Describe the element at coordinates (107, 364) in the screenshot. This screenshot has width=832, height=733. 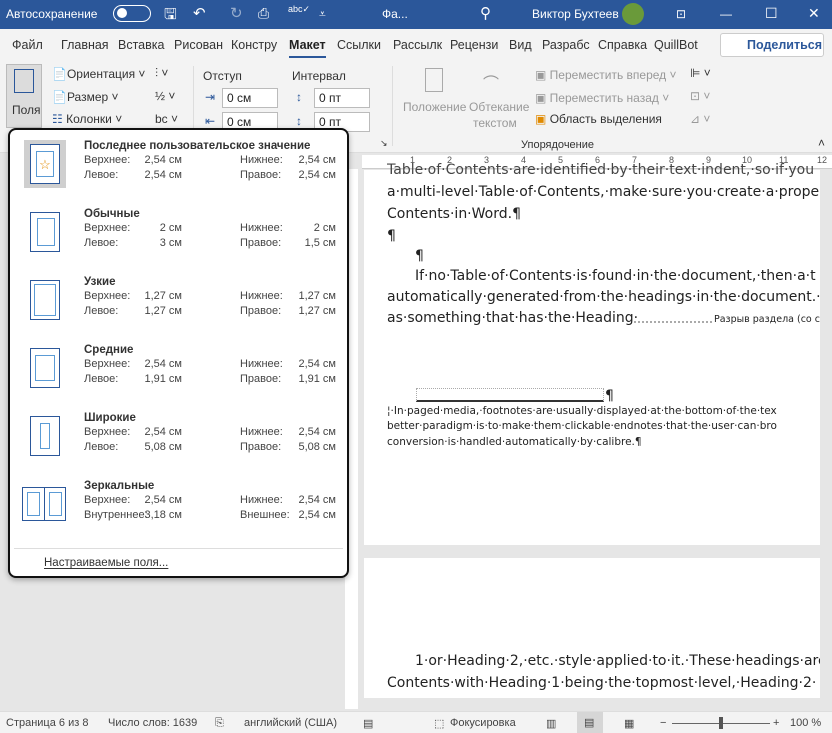
I see `margin-value: Верхнее:` at that location.